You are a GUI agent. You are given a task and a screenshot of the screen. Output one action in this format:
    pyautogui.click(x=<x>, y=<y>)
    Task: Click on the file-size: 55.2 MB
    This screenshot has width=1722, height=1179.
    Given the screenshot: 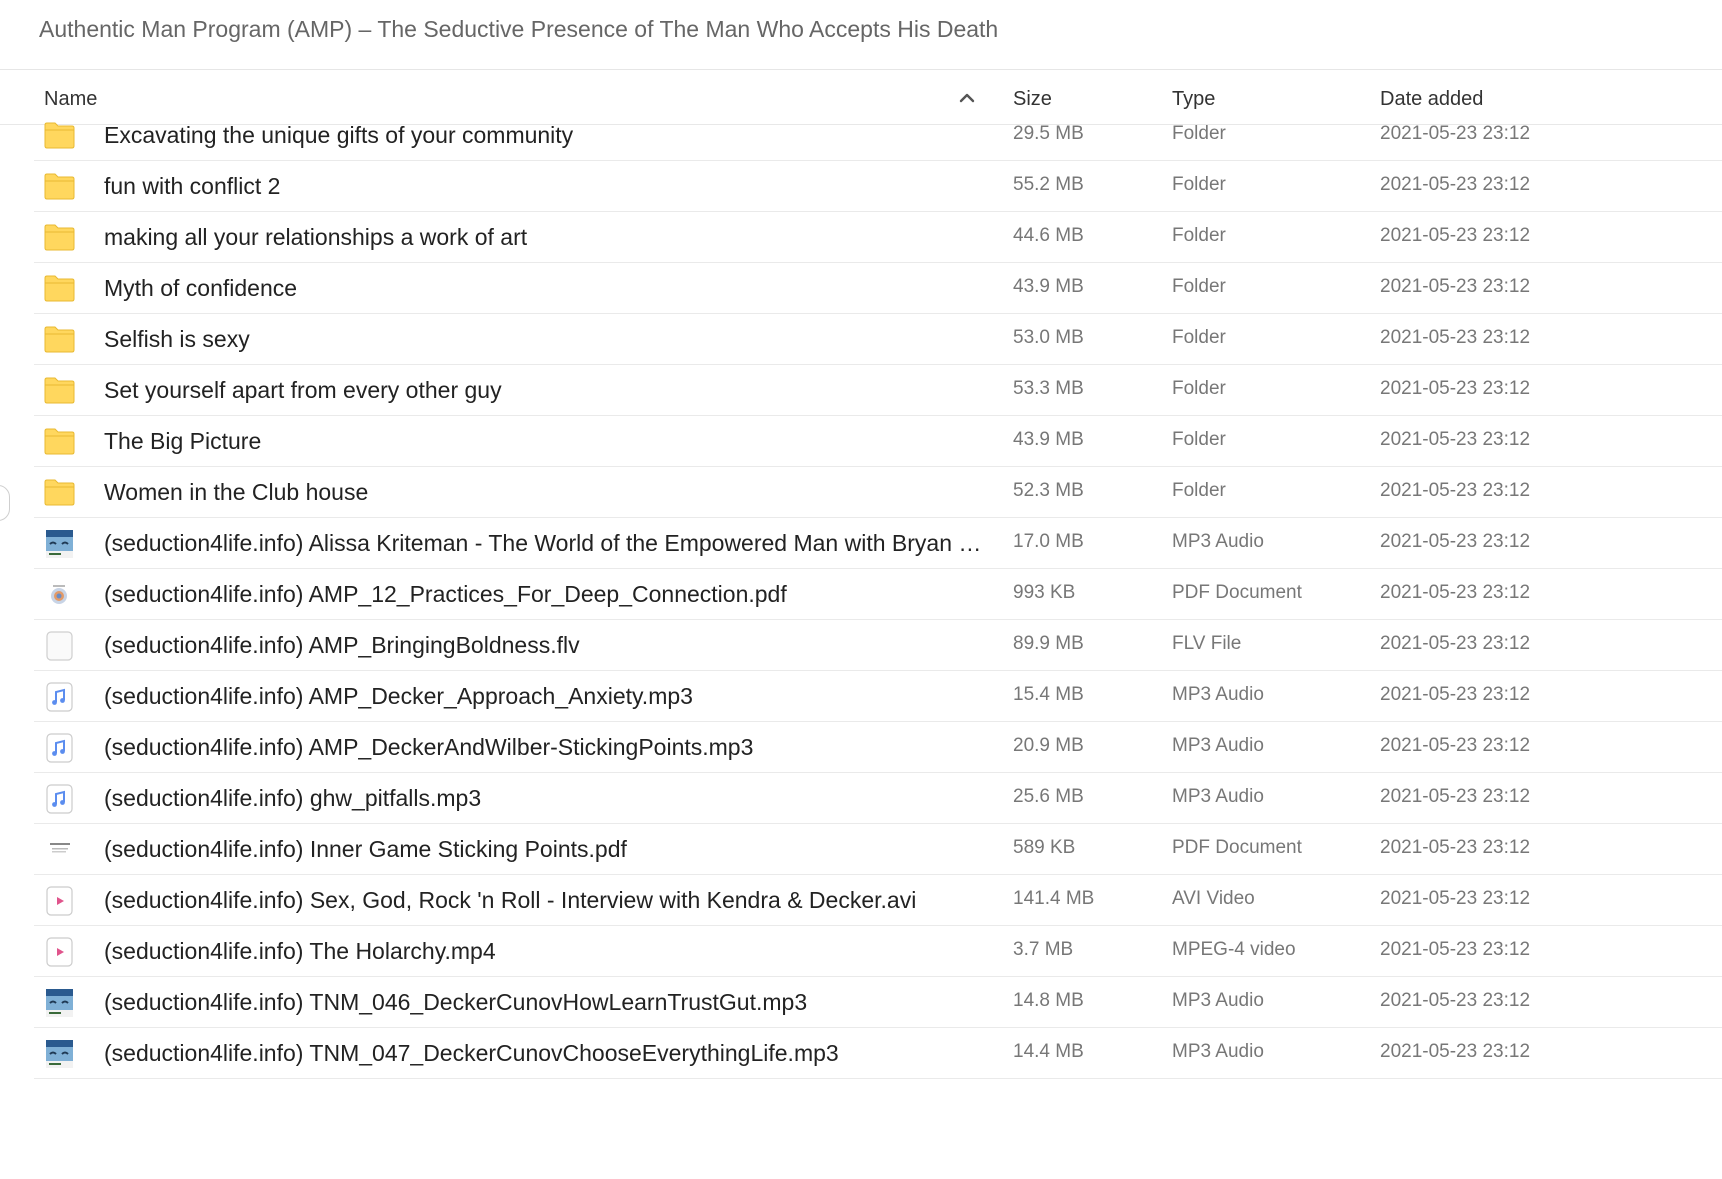 What is the action you would take?
    pyautogui.click(x=1048, y=184)
    